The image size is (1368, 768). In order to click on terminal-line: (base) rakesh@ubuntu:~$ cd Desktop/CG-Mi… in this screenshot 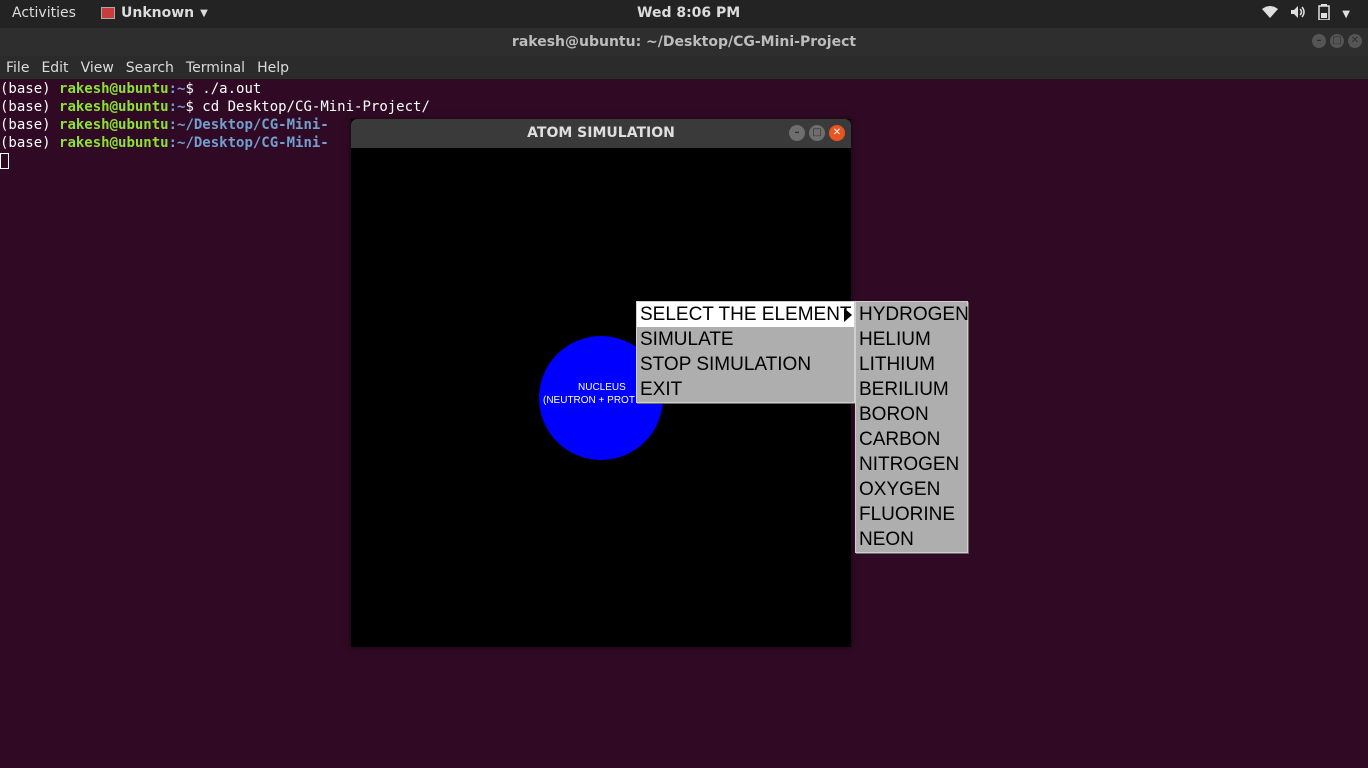, I will do `click(684, 107)`.